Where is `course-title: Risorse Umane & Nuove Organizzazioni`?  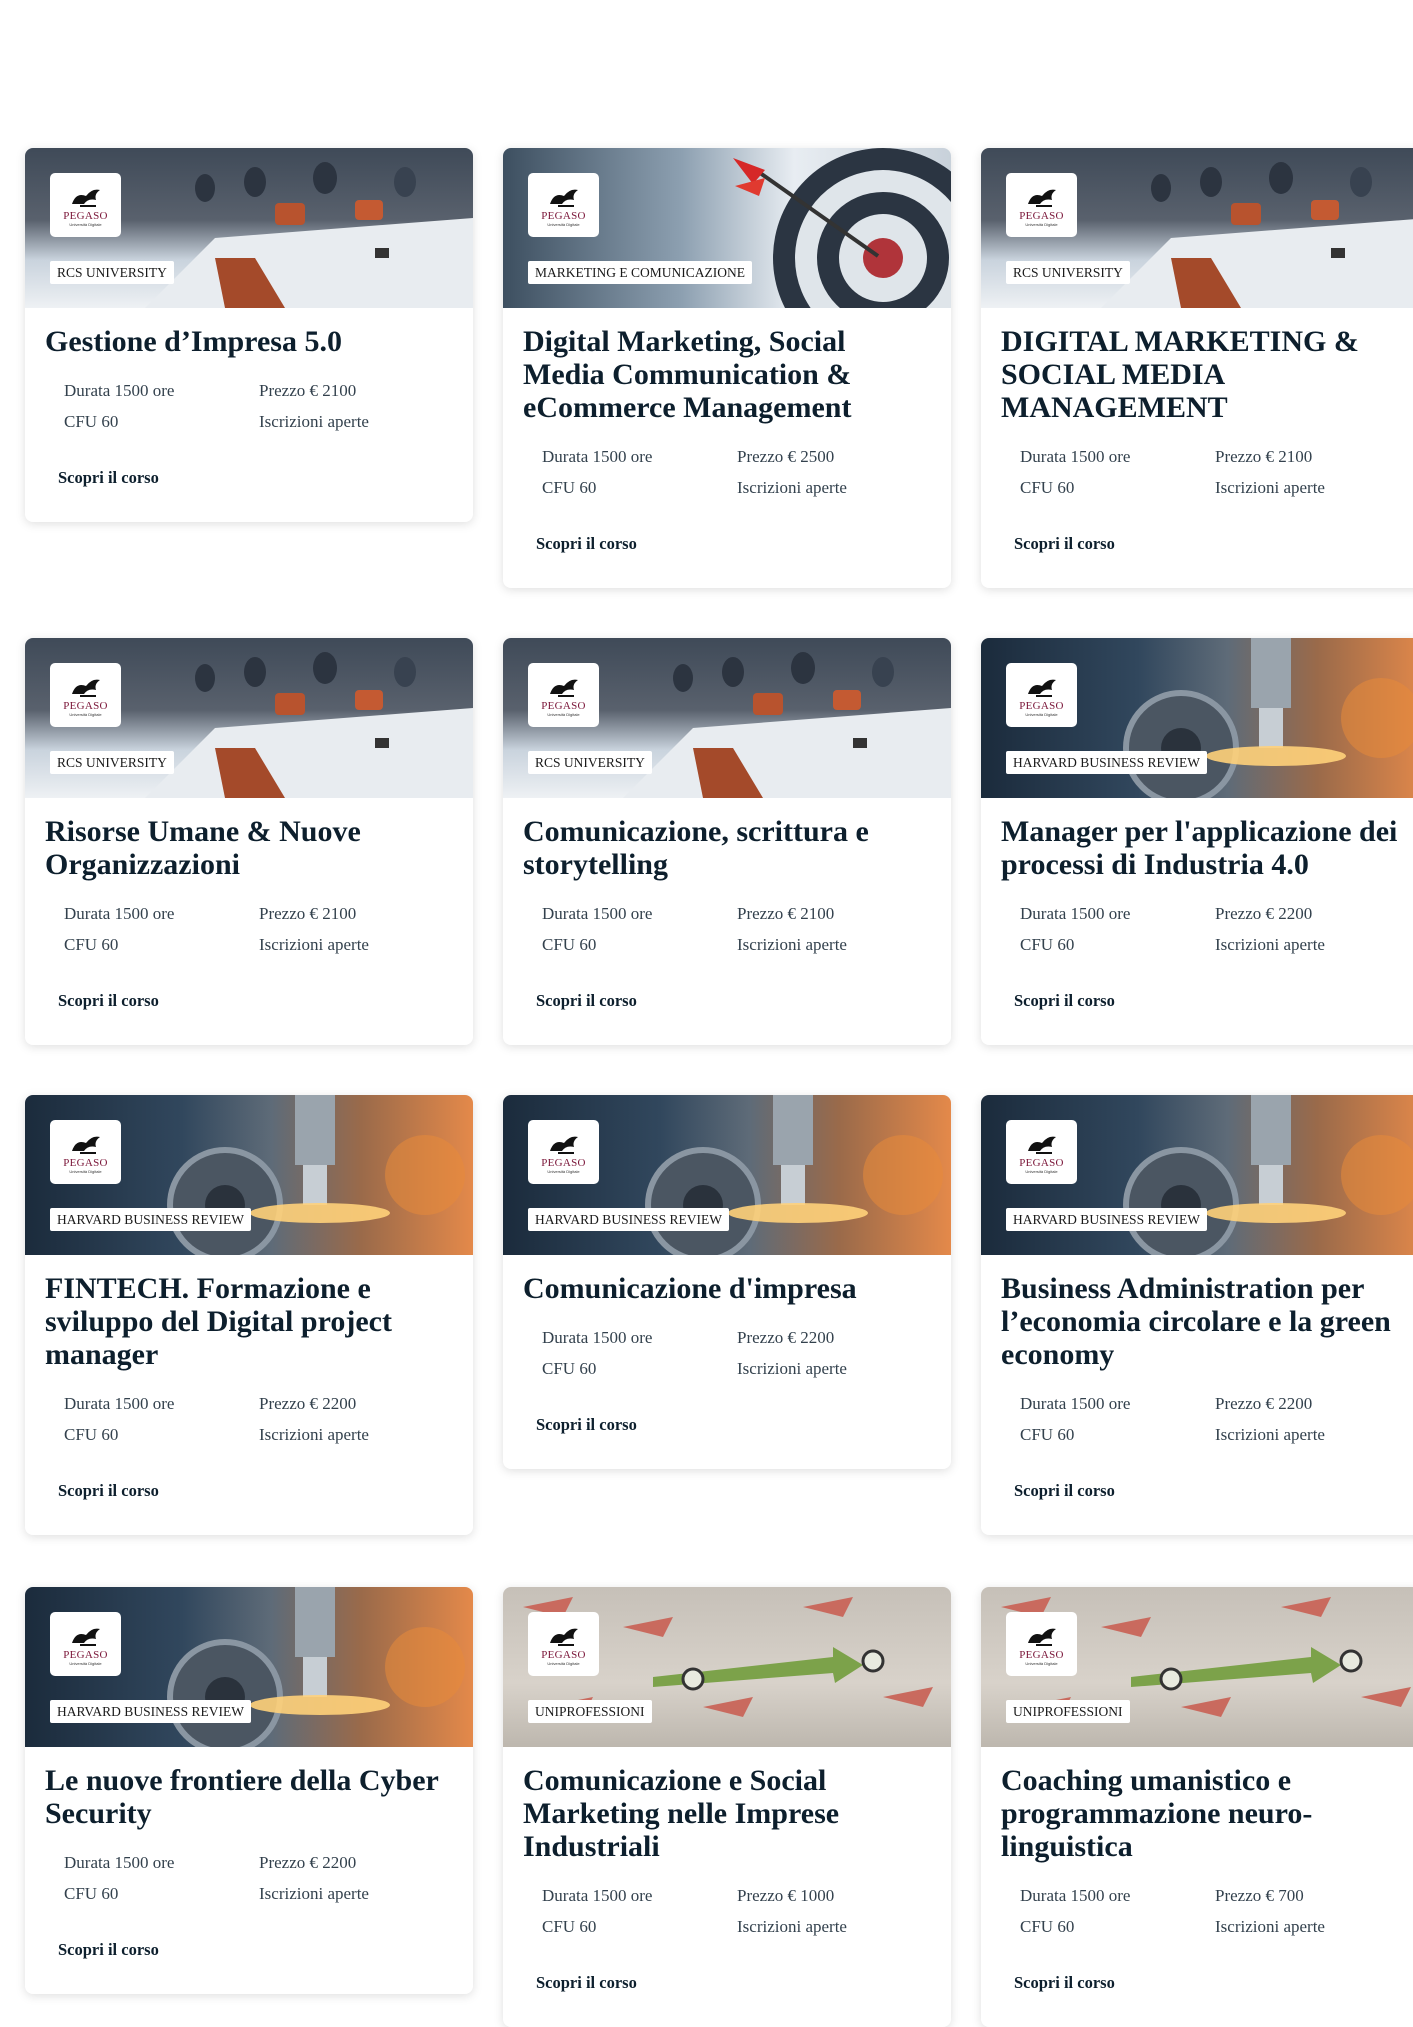 course-title: Risorse Umane & Nuove Organizzazioni is located at coordinates (249, 848).